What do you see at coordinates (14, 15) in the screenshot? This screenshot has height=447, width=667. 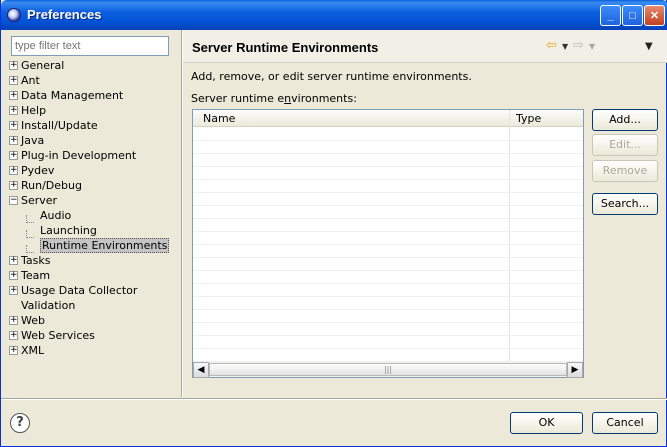 I see `eclipse-icon` at bounding box center [14, 15].